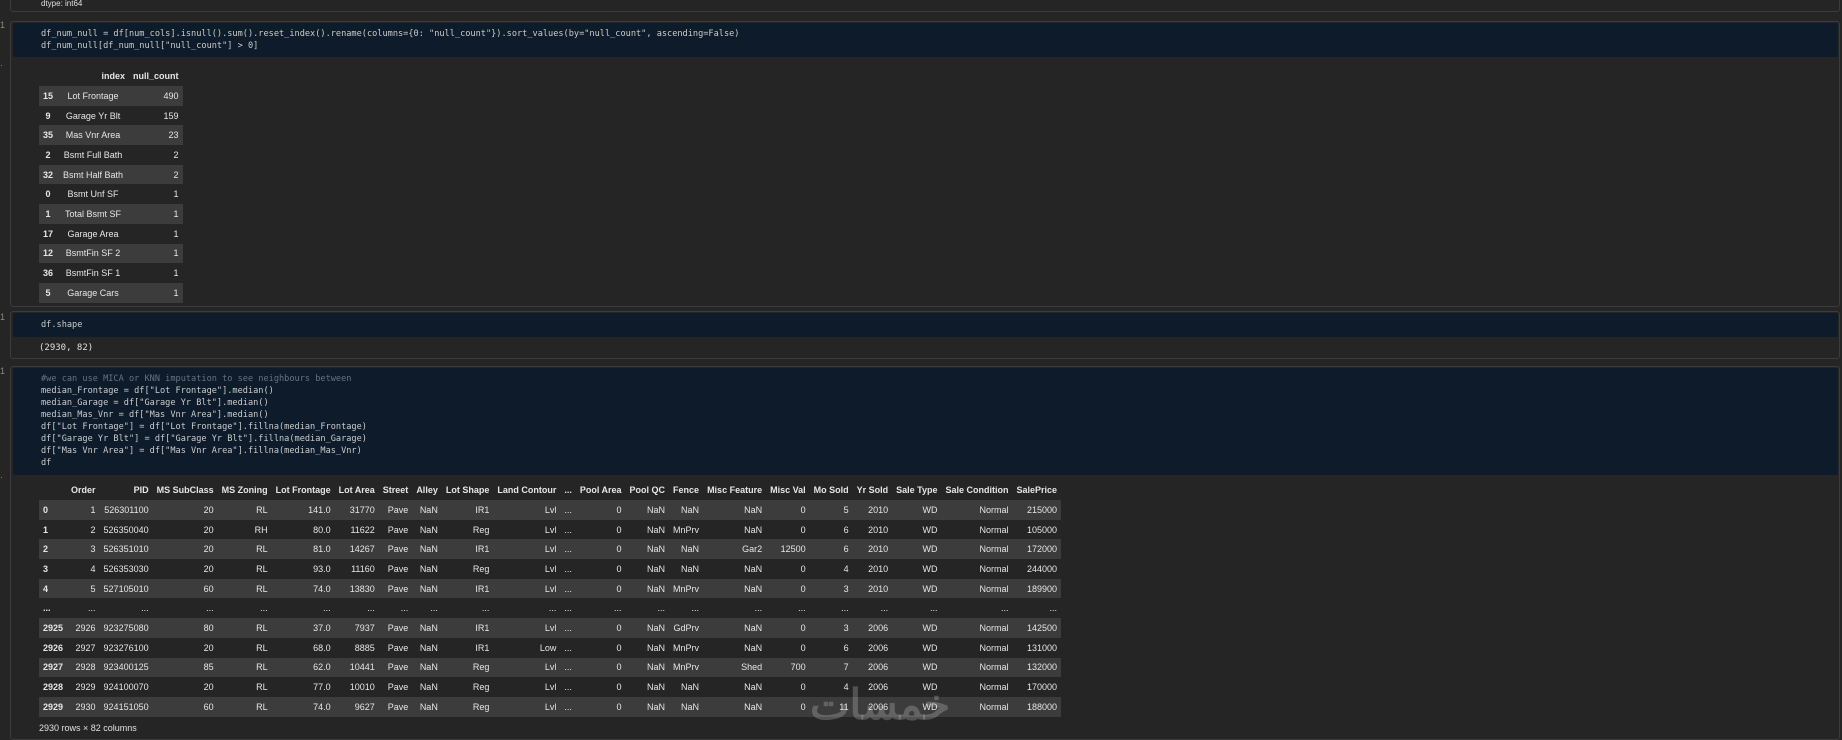 This screenshot has height=740, width=1842. Describe the element at coordinates (111, 96) in the screenshot. I see `table-row: 15 Lot Frontage 490` at that location.